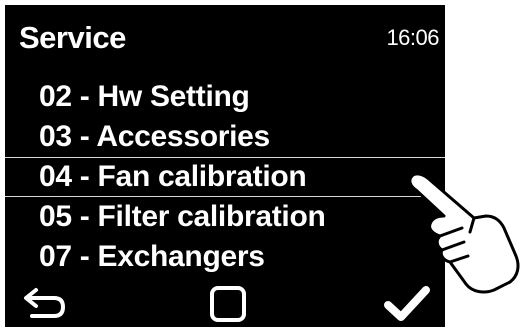 The image size is (522, 331). I want to click on home-button, so click(228, 304).